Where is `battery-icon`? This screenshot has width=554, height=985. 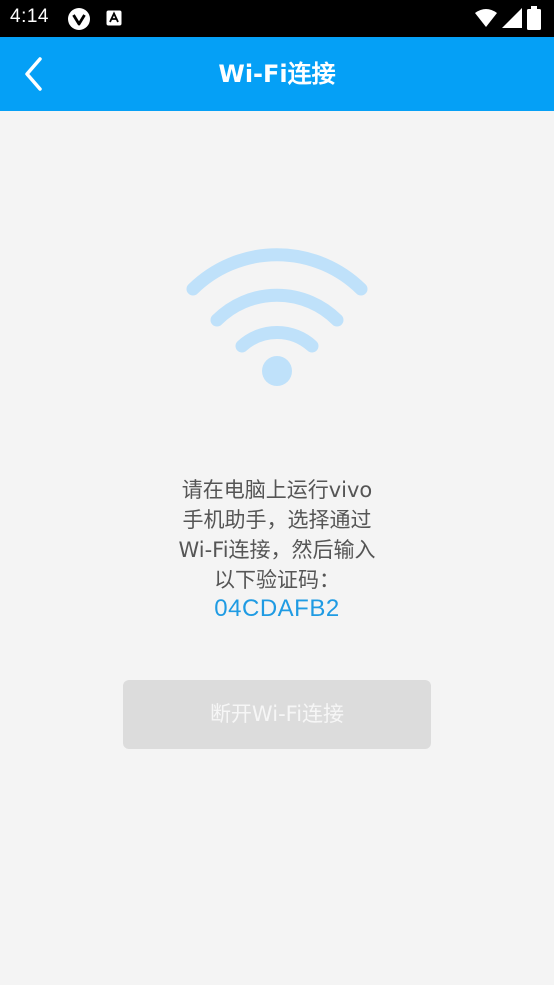
battery-icon is located at coordinates (534, 18).